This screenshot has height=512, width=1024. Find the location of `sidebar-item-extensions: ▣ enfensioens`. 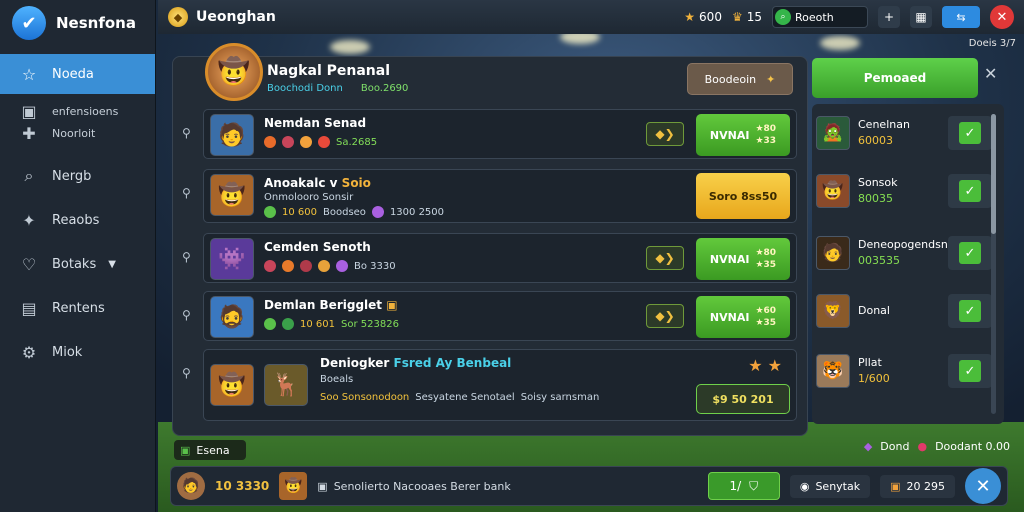

sidebar-item-extensions: ▣ enfensioens is located at coordinates (77, 111).